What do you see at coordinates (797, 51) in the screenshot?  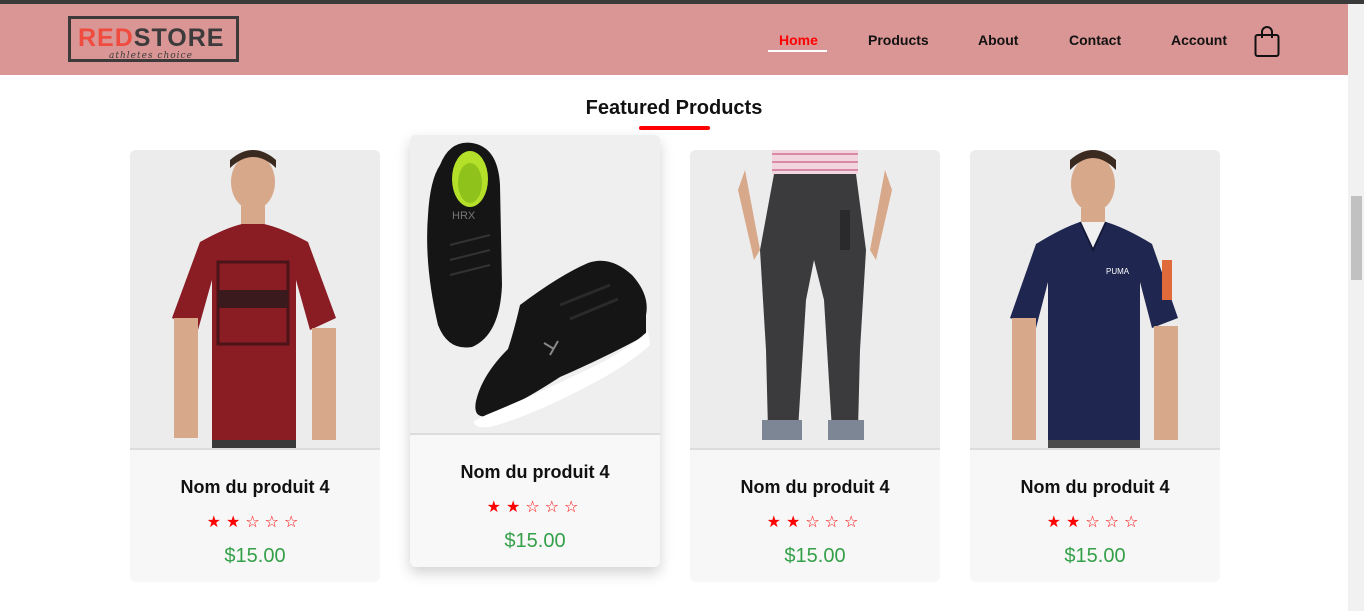 I see `active-nav-underline` at bounding box center [797, 51].